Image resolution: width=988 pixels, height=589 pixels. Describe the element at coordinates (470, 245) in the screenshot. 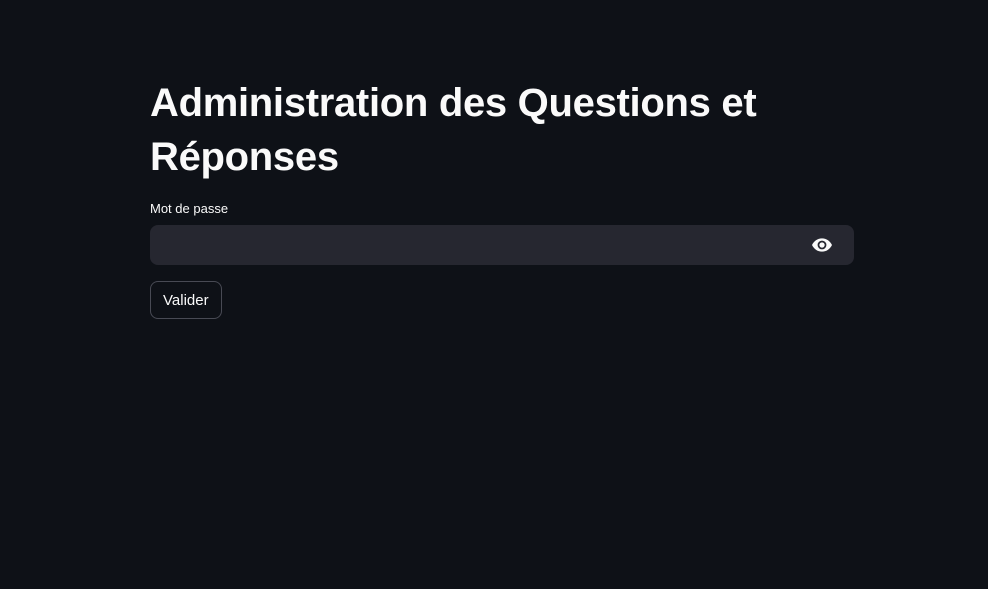

I see `password-input` at that location.